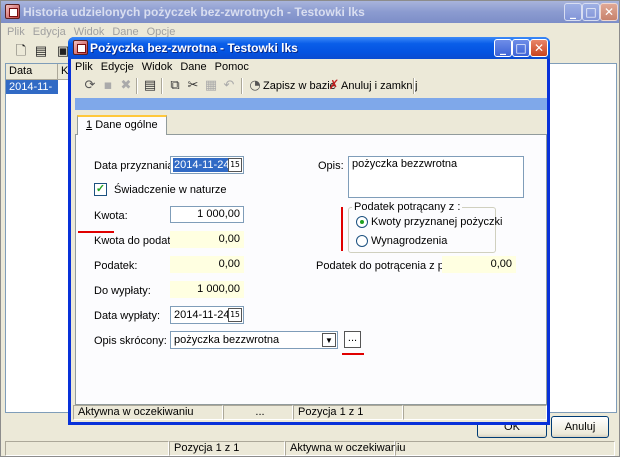  I want to click on tax-source-group-title: Podatek potrącany z :, so click(407, 207).